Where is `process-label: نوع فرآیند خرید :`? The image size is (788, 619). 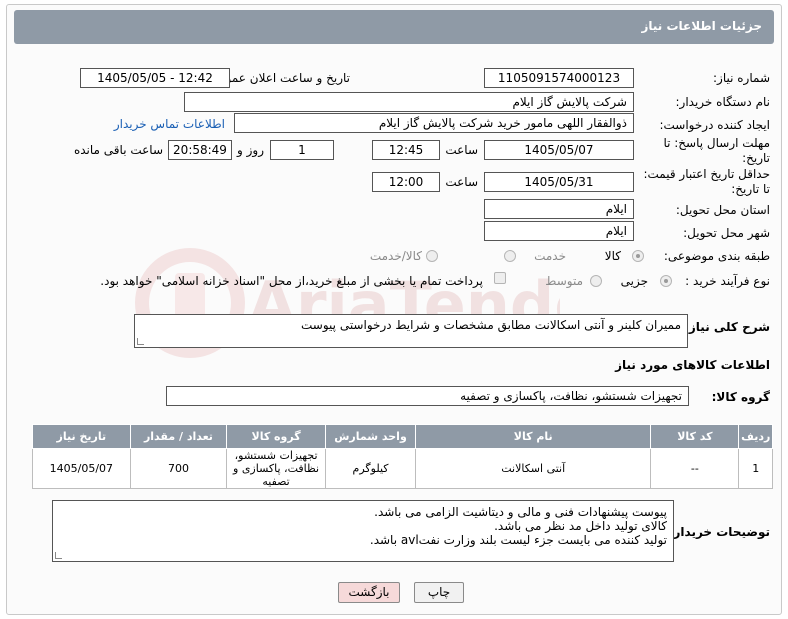
process-label: نوع فرآیند خرید : is located at coordinates (727, 281).